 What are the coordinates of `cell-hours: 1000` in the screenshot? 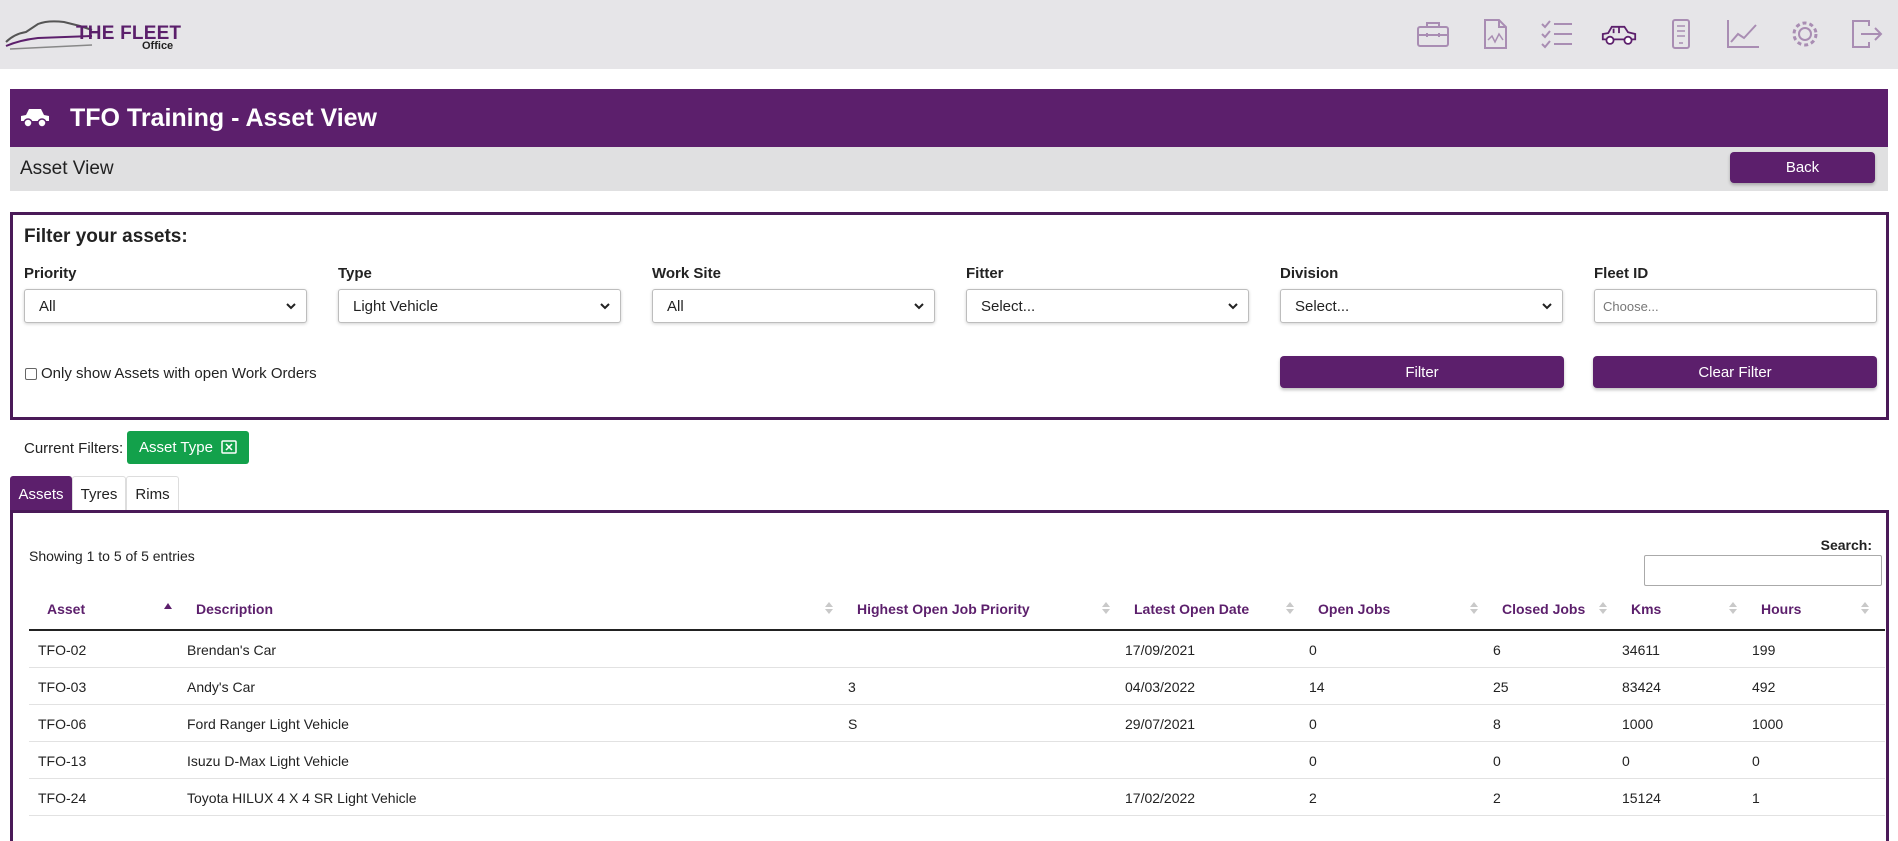 It's located at (1768, 724).